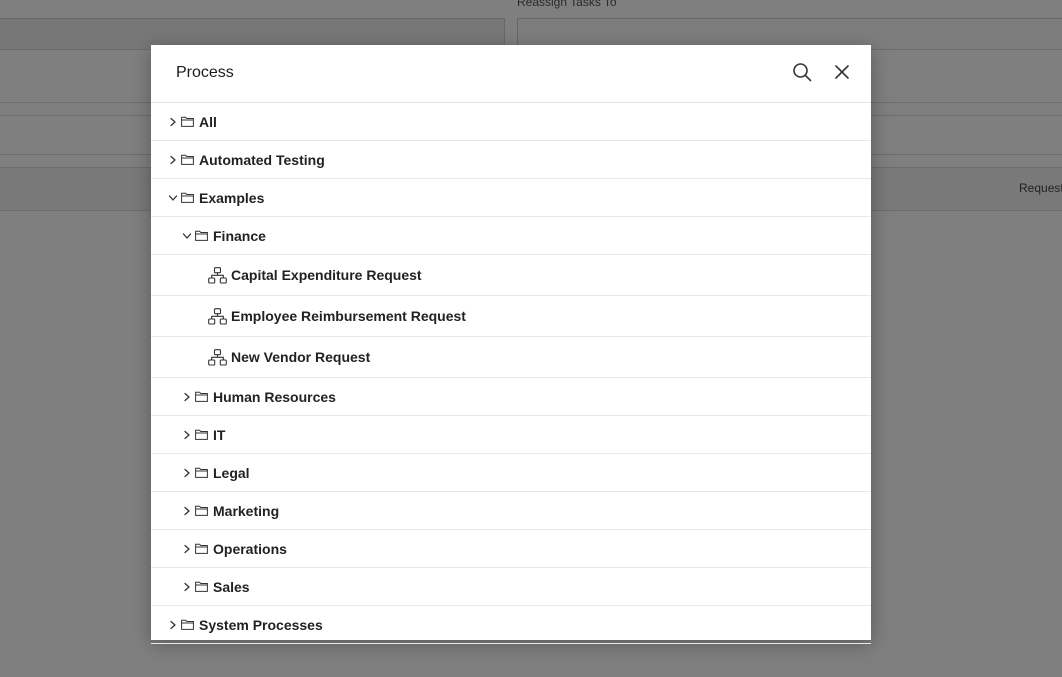  I want to click on tree-item-label: IT, so click(219, 434).